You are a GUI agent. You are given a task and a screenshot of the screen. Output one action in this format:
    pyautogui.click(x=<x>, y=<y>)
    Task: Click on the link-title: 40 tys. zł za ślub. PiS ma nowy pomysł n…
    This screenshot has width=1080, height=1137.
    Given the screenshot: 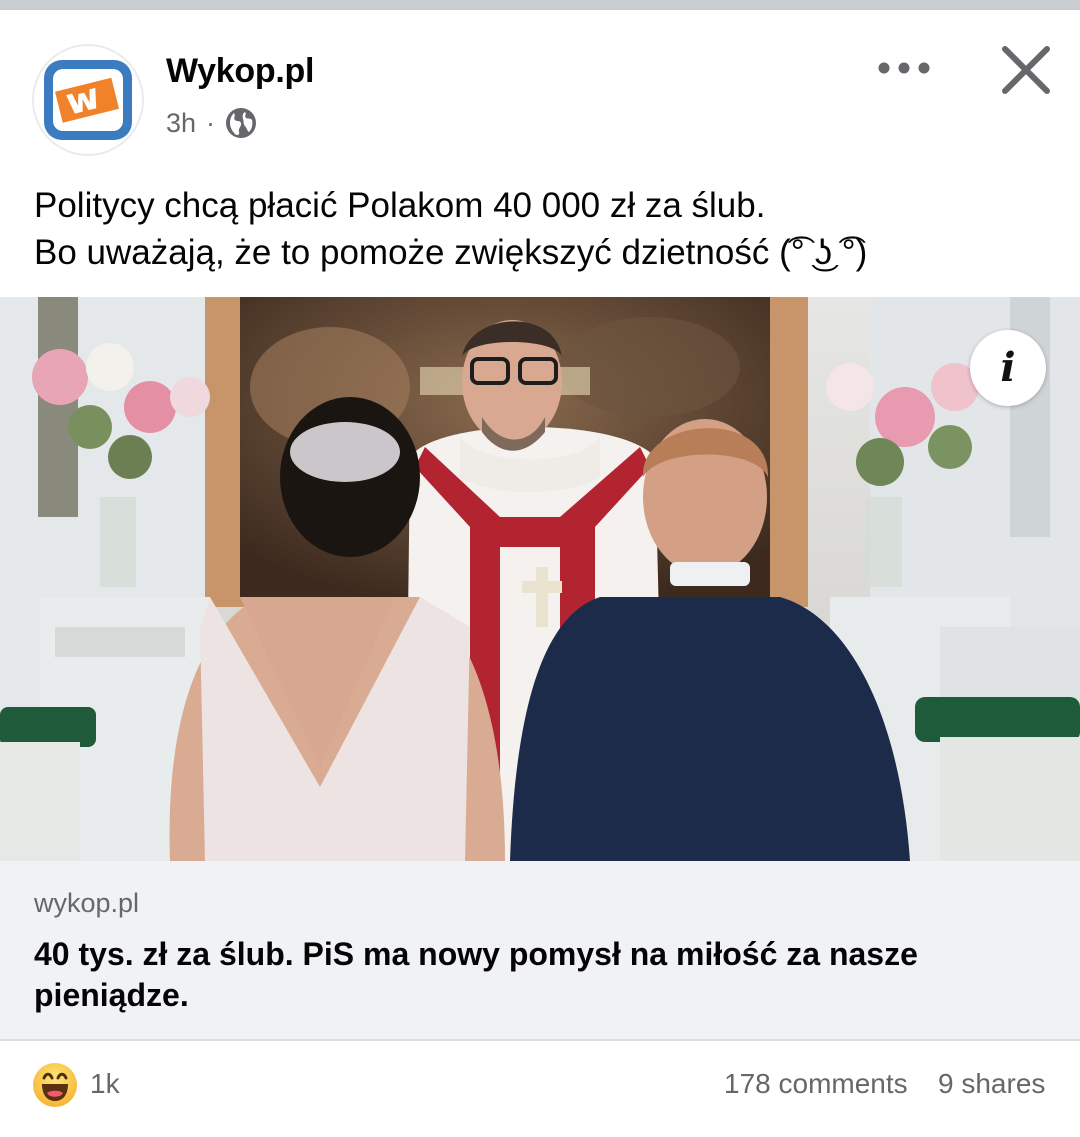 What is the action you would take?
    pyautogui.click(x=534, y=975)
    